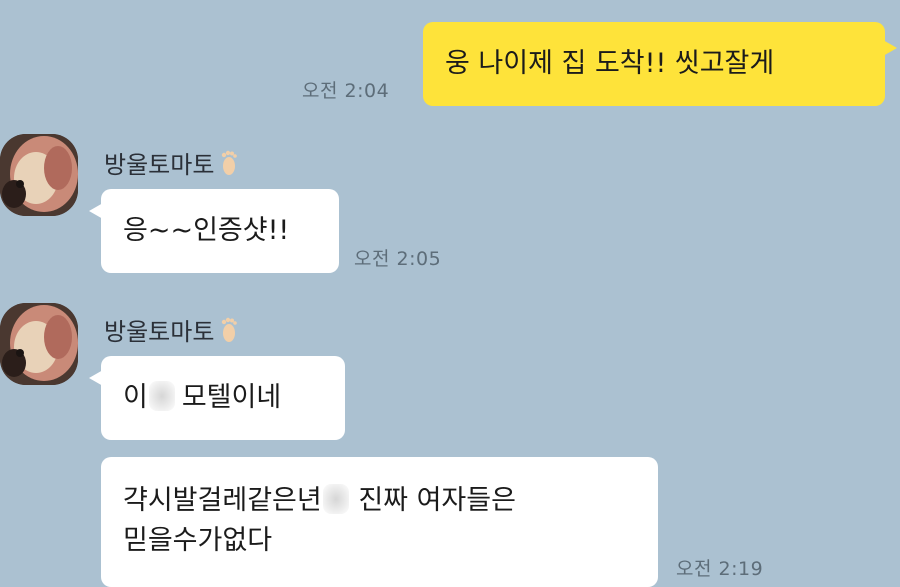 This screenshot has height=587, width=900. Describe the element at coordinates (198, 540) in the screenshot. I see `message-text-part: 믿을수가없다` at that location.